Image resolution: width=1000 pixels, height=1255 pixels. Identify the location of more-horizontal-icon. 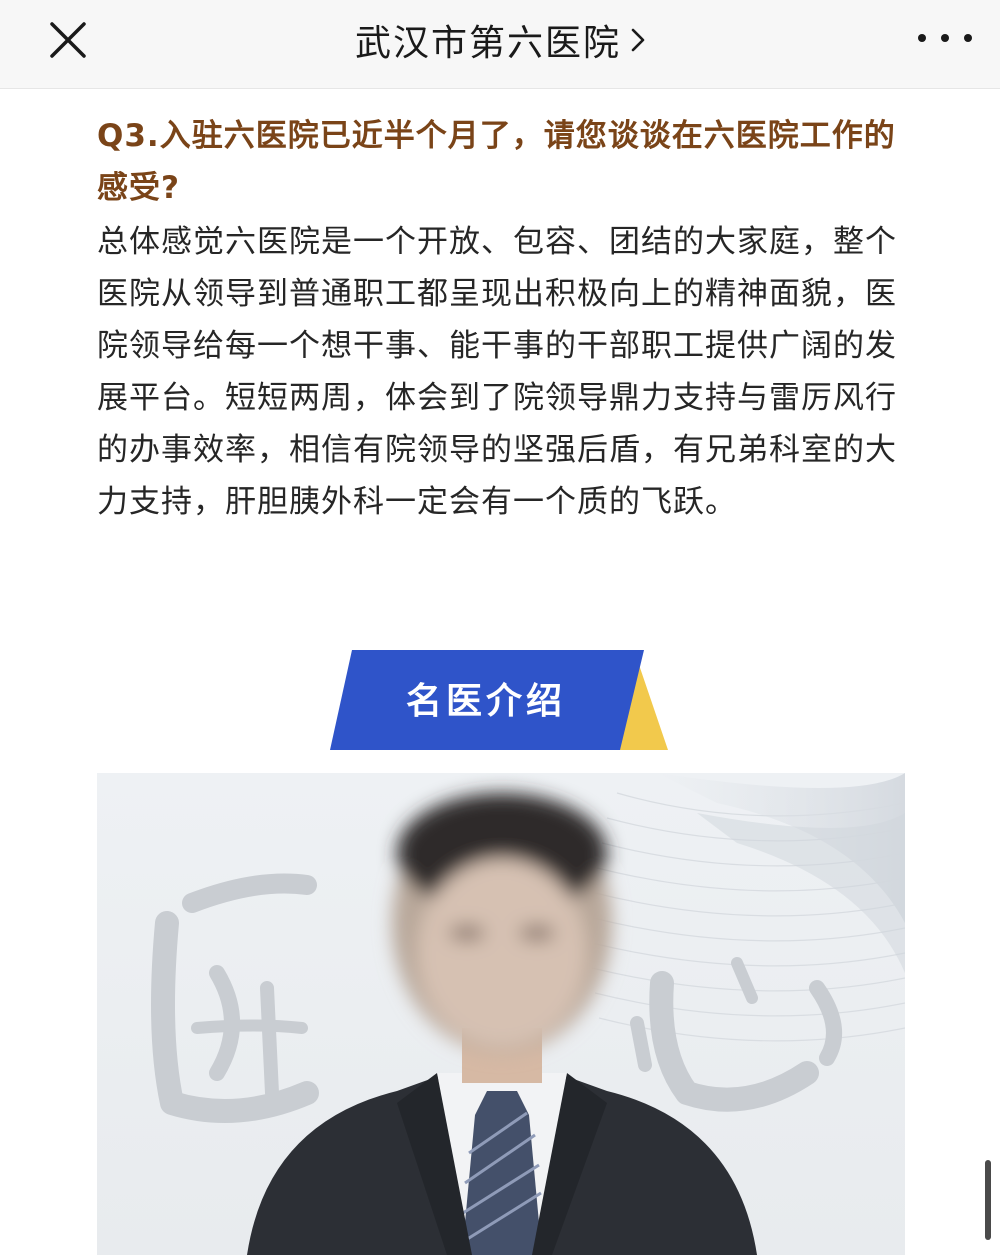
(945, 38).